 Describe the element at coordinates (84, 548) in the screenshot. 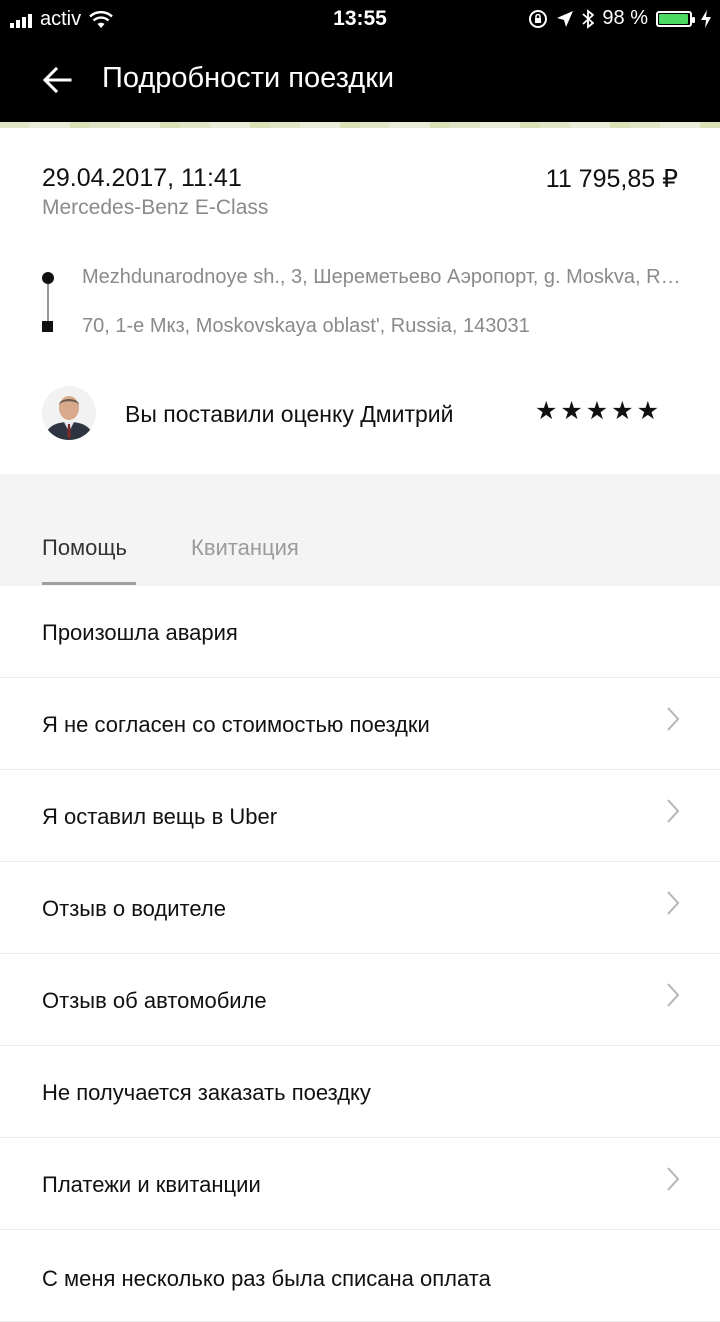

I see `tab-help: Помощь` at that location.